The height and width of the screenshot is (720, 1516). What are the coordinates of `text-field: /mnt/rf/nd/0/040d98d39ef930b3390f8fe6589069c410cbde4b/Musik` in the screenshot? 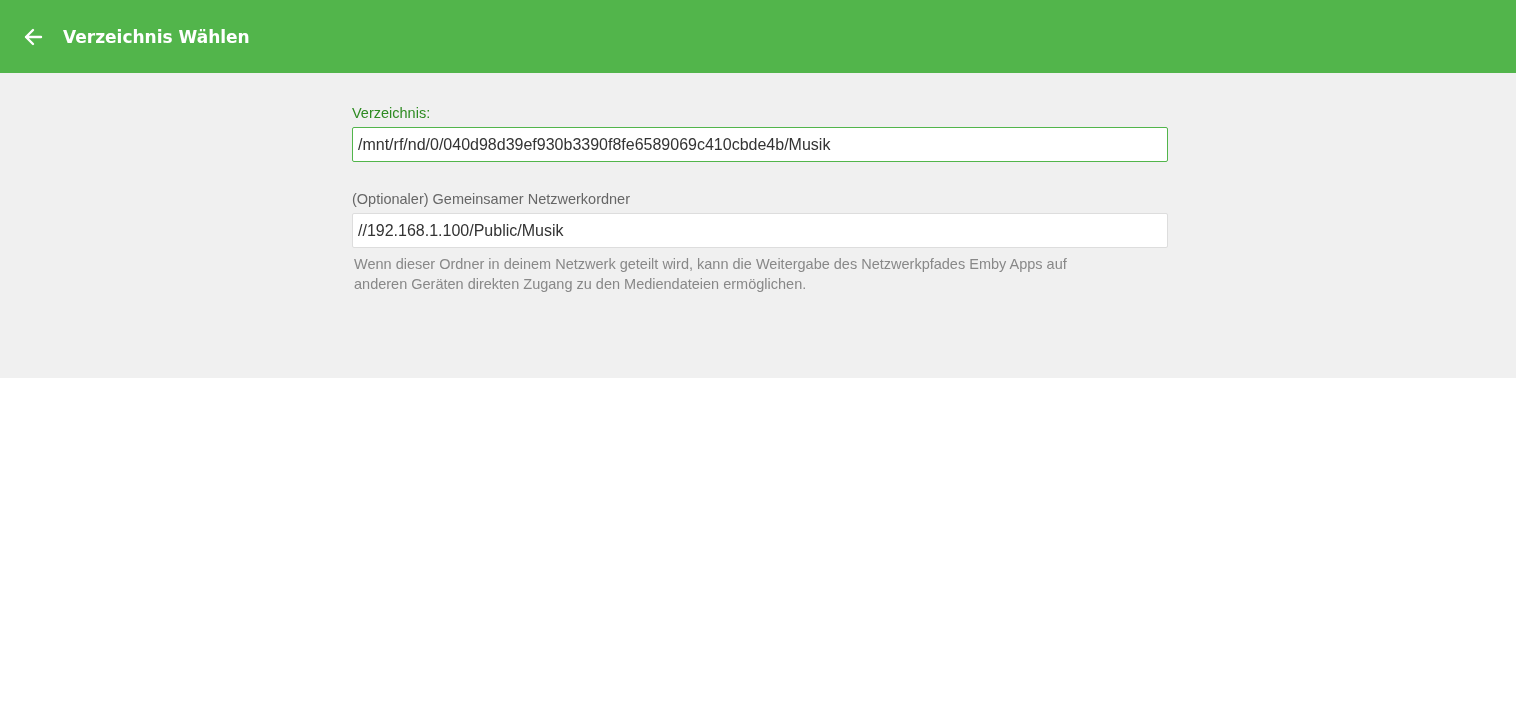 It's located at (760, 144).